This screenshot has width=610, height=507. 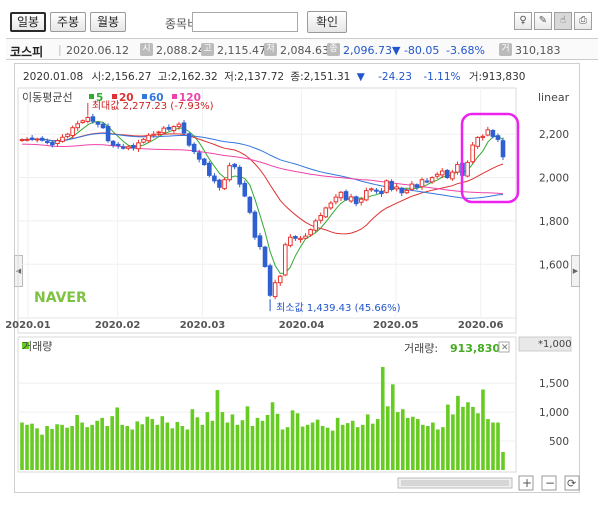 I want to click on refresh-icon: ⟳, so click(x=571, y=483).